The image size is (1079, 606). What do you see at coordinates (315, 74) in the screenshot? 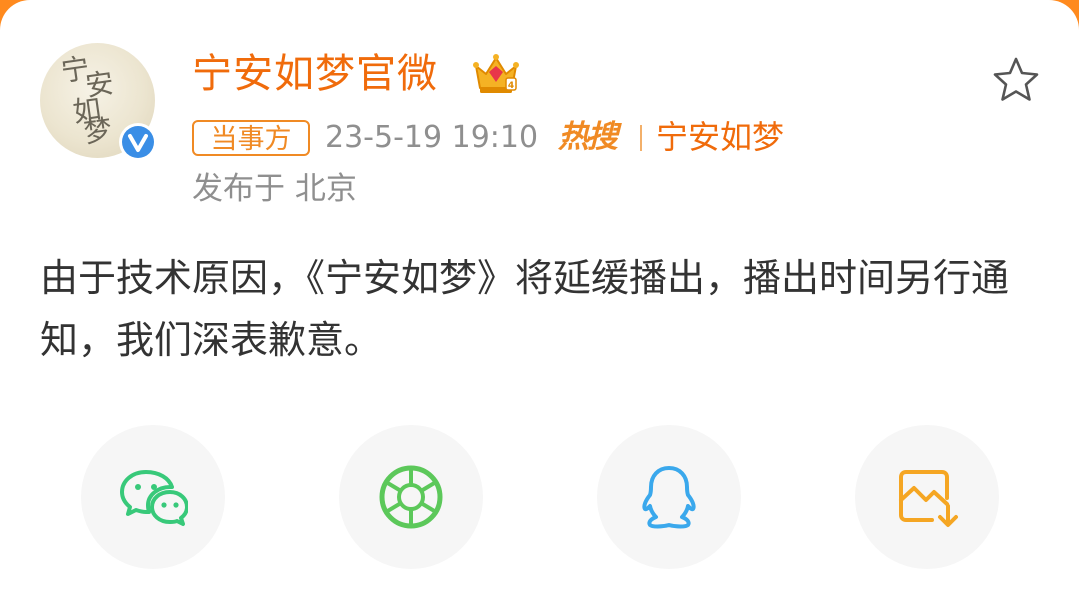
I see `username: 宁安如梦官微` at bounding box center [315, 74].